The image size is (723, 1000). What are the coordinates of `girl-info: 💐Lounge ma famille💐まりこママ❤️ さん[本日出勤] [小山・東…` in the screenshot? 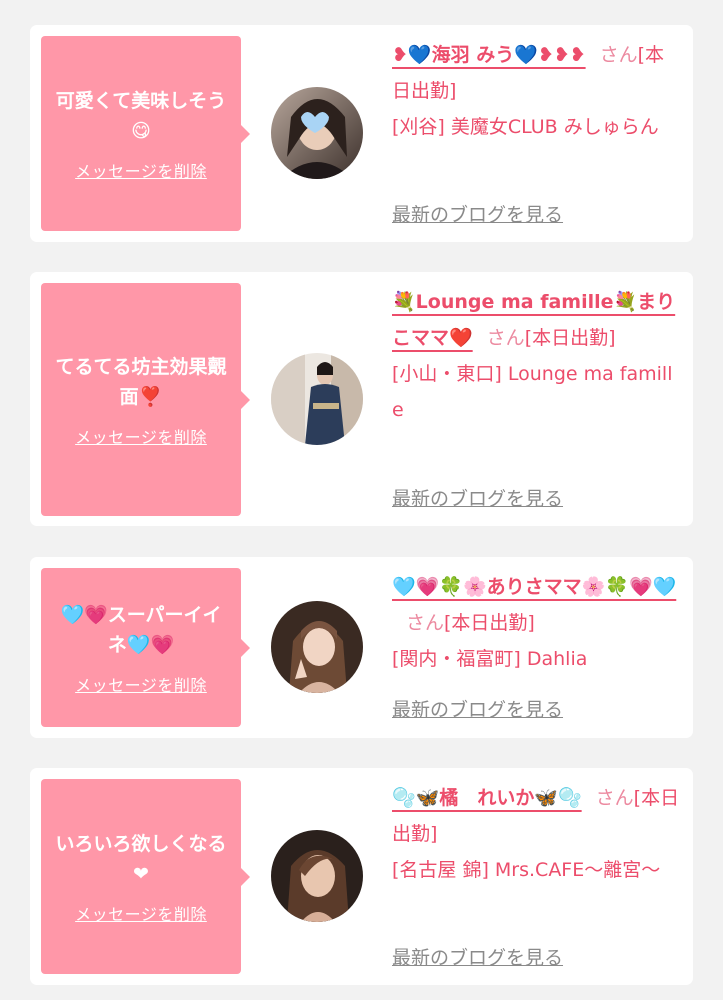 It's located at (537, 356).